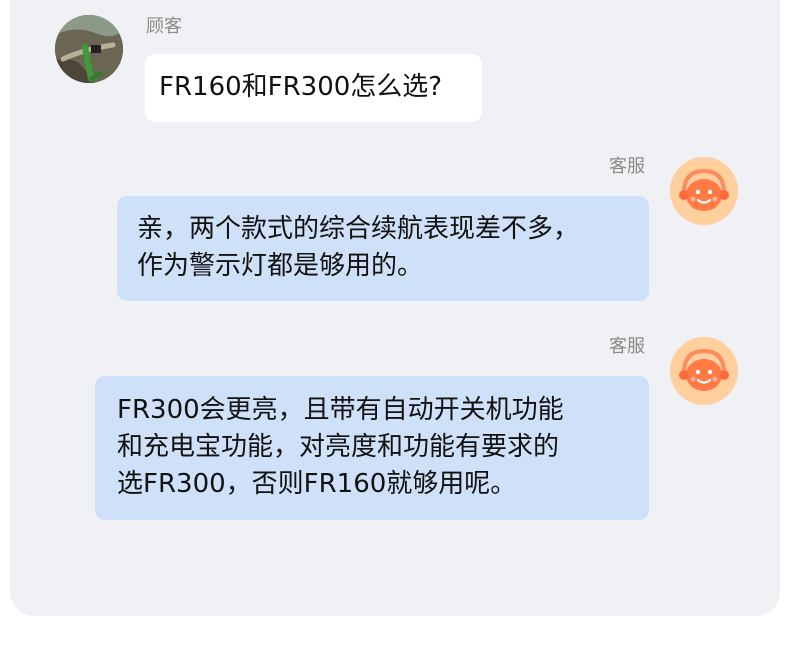 The height and width of the screenshot is (645, 790). I want to click on service-message-bubble: 亲，两个款式的综合续航表现差不多， 作为警示灯都是够用的。, so click(383, 248).